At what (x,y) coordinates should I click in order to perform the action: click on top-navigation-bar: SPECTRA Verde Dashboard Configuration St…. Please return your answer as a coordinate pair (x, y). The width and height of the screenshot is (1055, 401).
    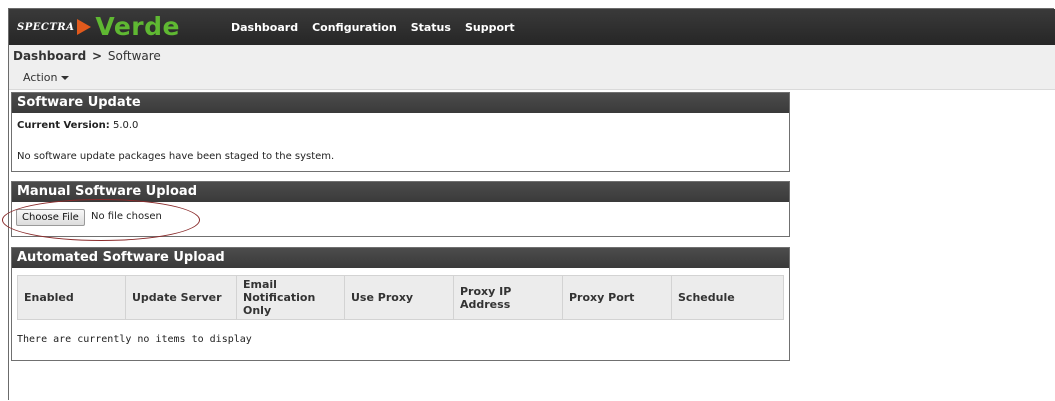
    Looking at the image, I should click on (532, 27).